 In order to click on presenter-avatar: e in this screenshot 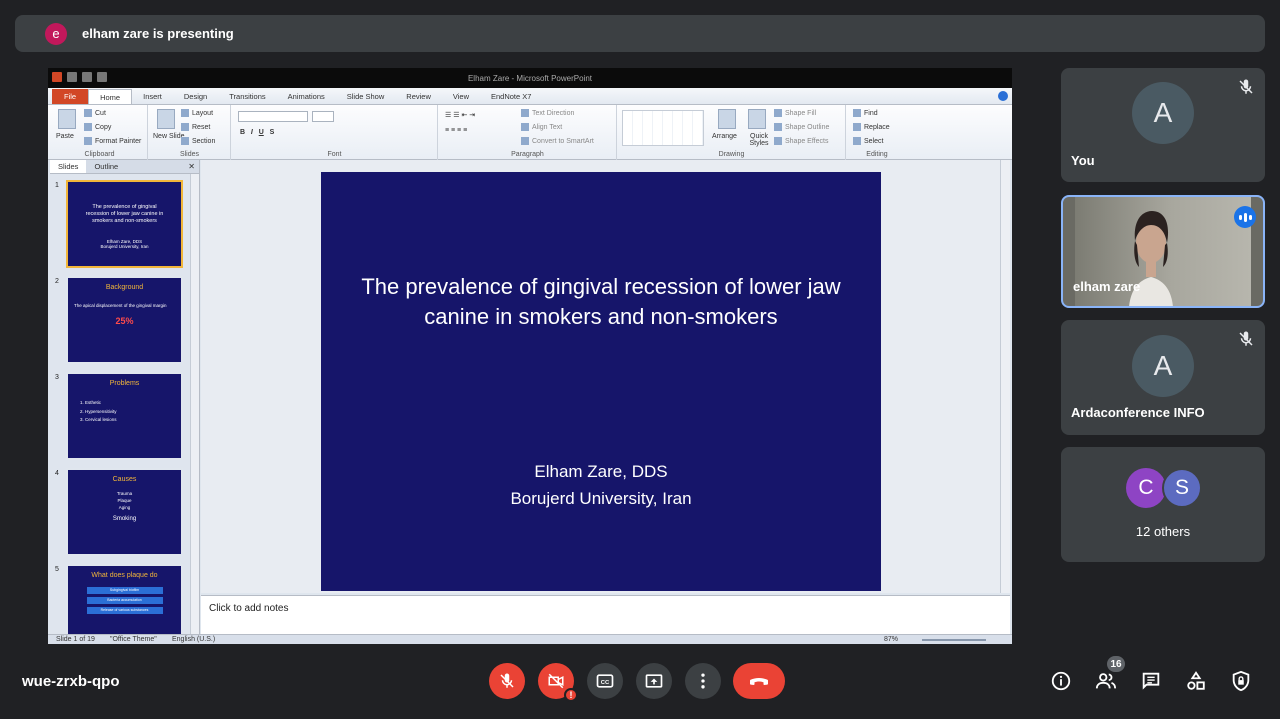, I will do `click(56, 33)`.